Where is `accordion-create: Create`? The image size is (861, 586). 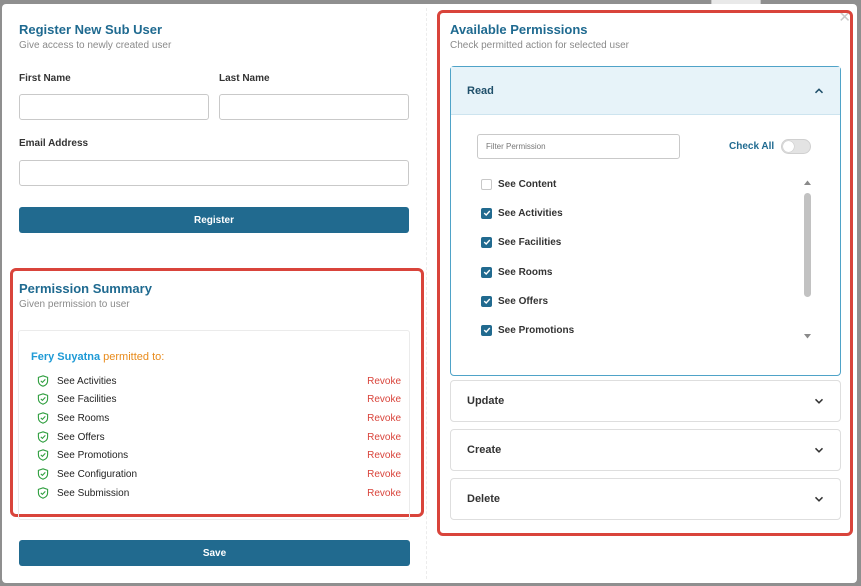 accordion-create: Create is located at coordinates (645, 450).